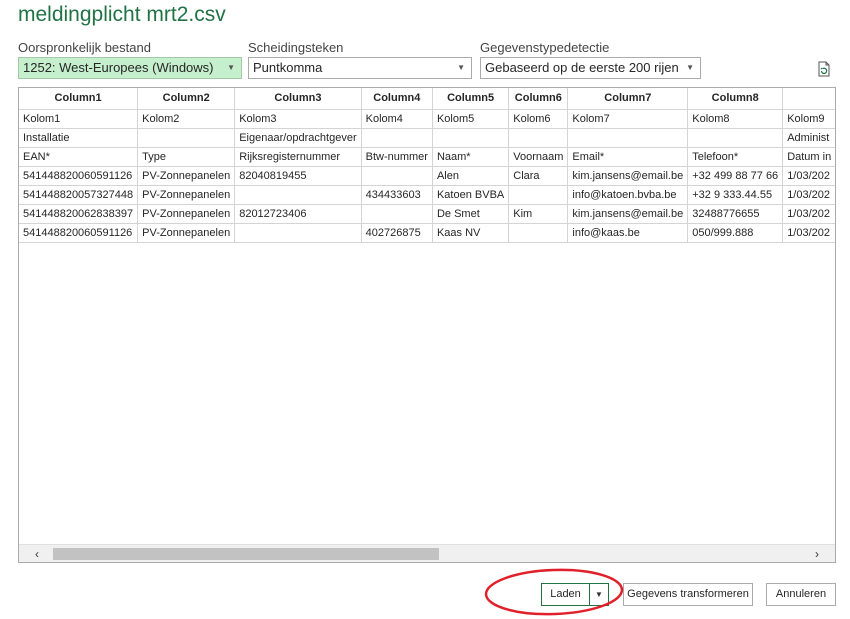 The width and height of the screenshot is (850, 619). What do you see at coordinates (470, 213) in the screenshot?
I see `table-cell: De Smet` at bounding box center [470, 213].